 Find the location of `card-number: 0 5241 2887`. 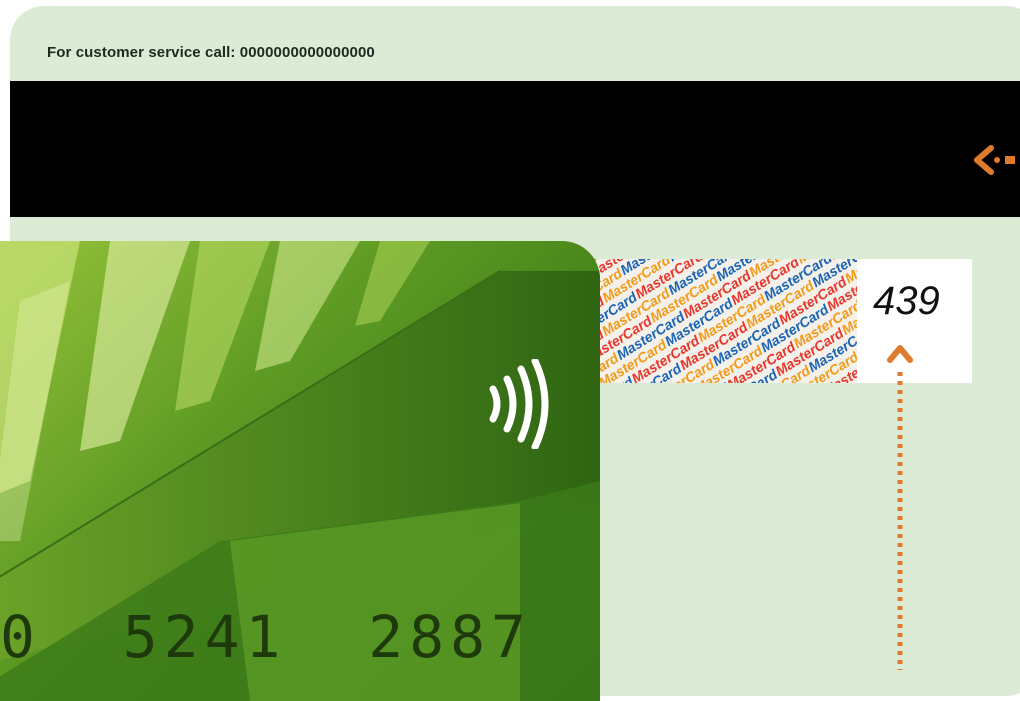

card-number: 0 5241 2887 is located at coordinates (266, 637).